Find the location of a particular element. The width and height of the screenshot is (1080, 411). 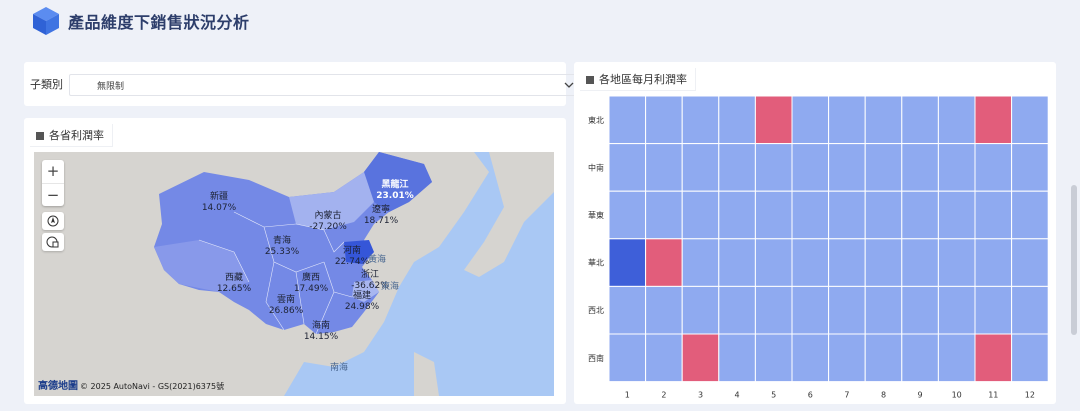

heatmap-y-label: 華北 is located at coordinates (596, 263).